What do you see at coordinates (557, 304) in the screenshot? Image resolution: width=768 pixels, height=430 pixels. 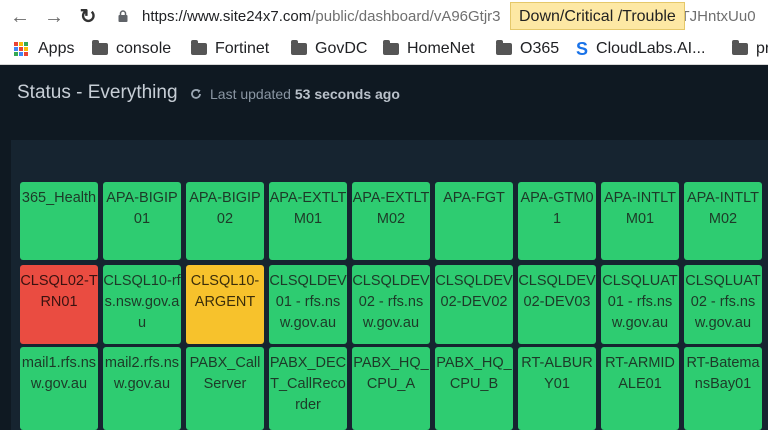 I see `monitor-tile: CLSQLDEV02-DEV03` at bounding box center [557, 304].